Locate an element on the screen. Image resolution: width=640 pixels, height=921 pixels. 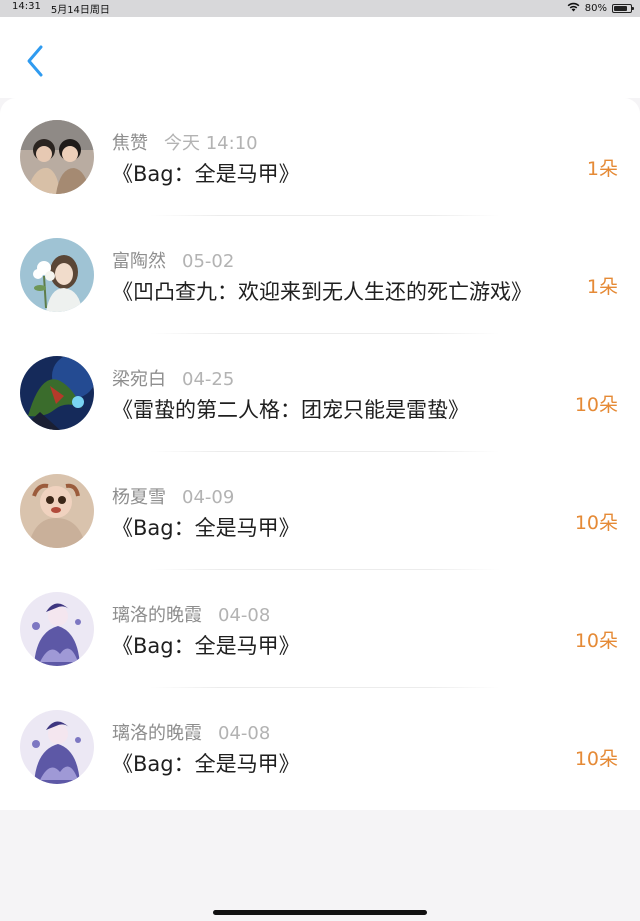
reviewer-meta: 杨夏雪 04-09 is located at coordinates (173, 496).